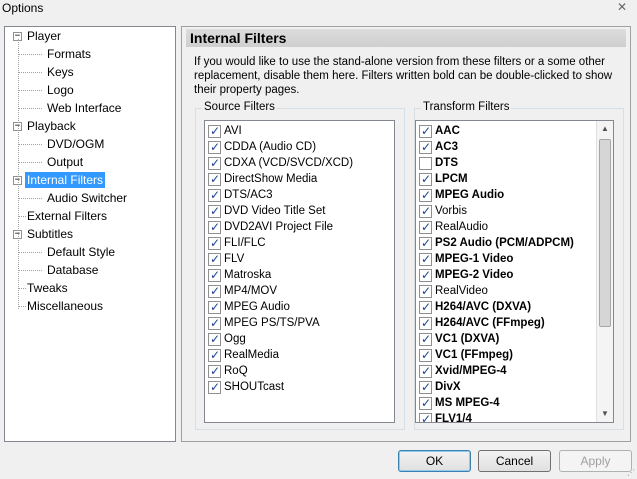 The image size is (637, 479). I want to click on source-filter-label: DVD Video Title Set, so click(275, 211).